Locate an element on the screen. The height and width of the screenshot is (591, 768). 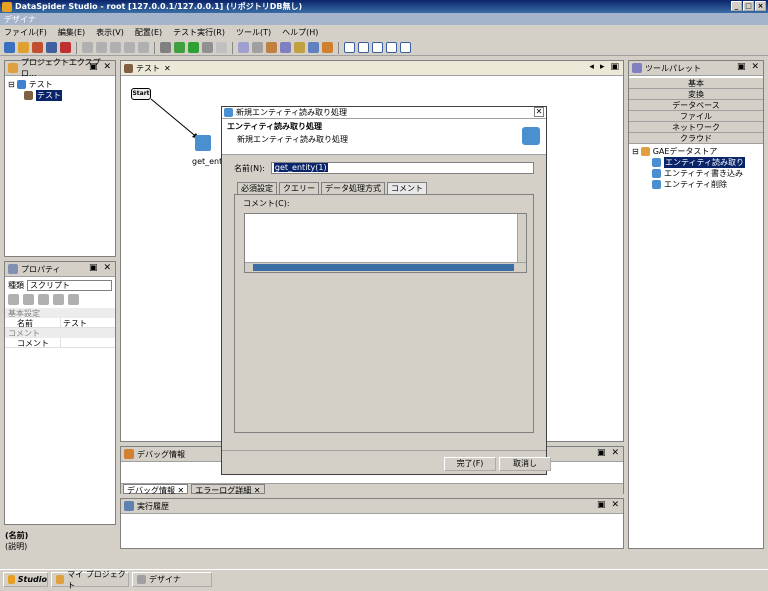
palette-category-network: ネットワーク is located at coordinates (696, 127).